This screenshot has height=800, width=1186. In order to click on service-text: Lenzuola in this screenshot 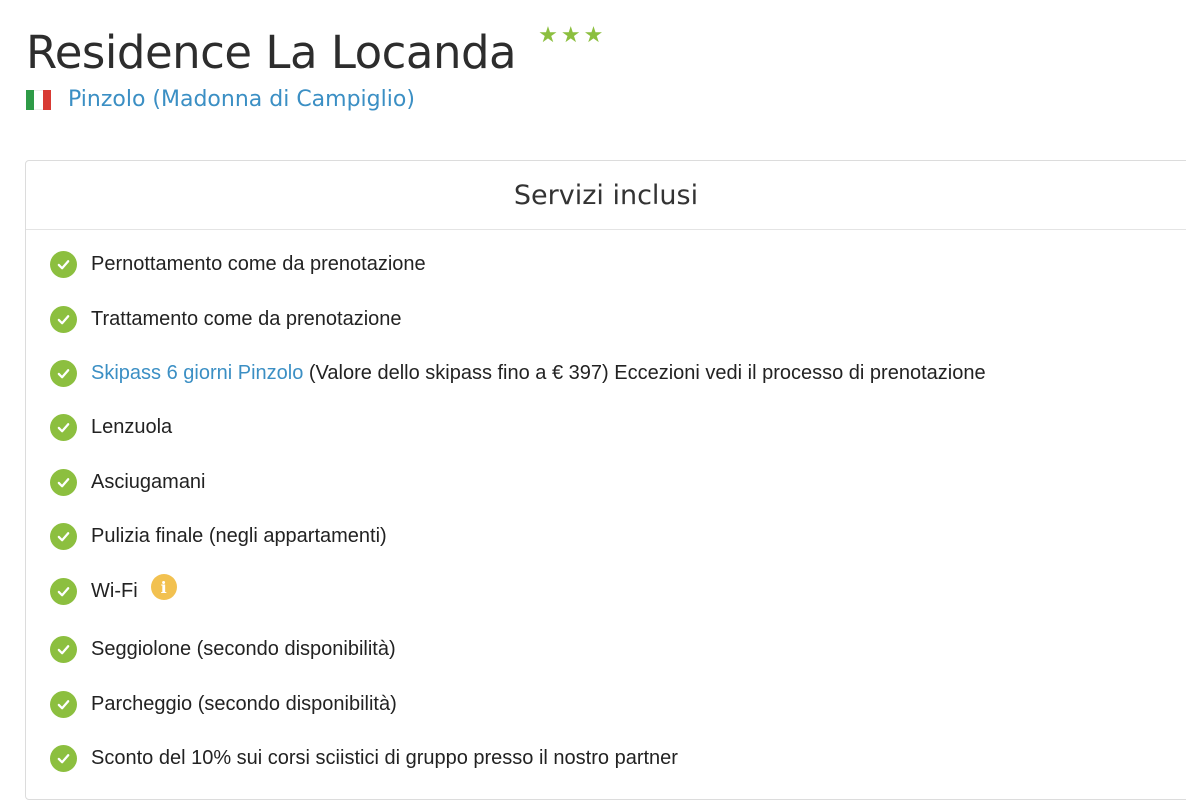, I will do `click(132, 426)`.